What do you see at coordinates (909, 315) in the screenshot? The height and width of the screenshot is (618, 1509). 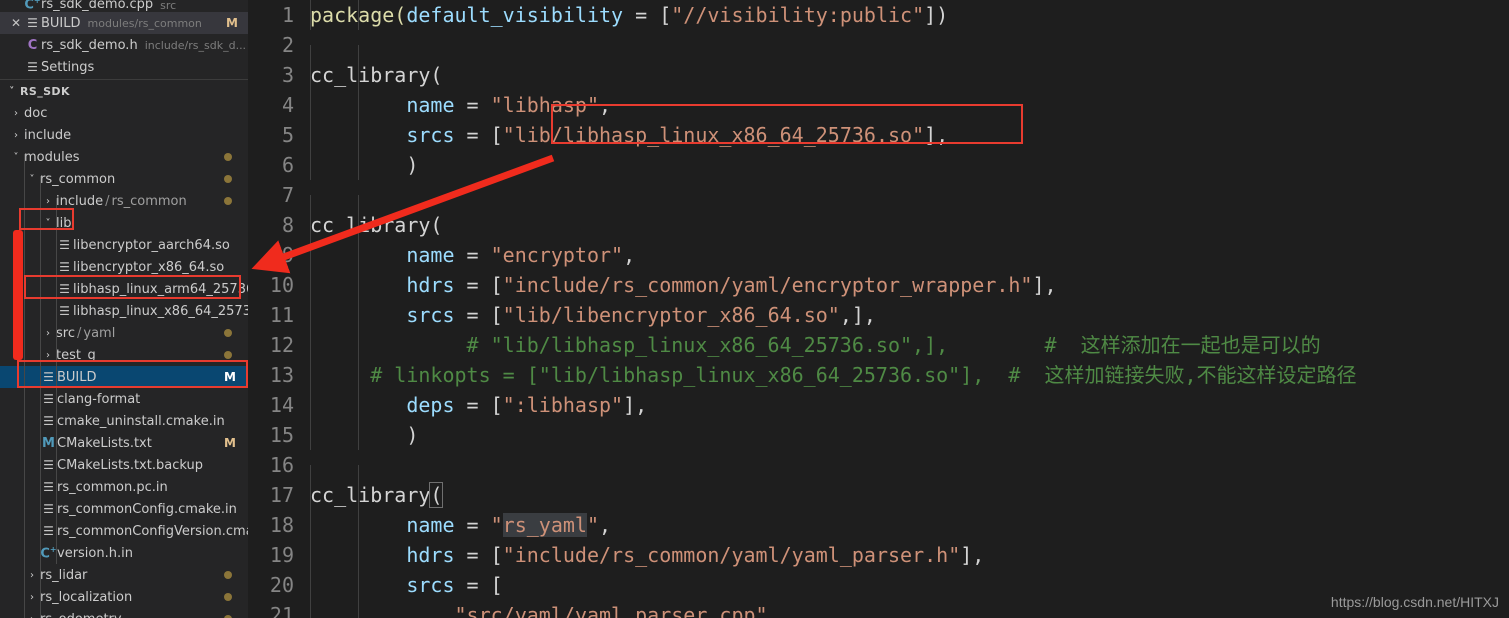 I see `line-content: srcs = ["lib/libencryptor_x86_64.so",],` at bounding box center [909, 315].